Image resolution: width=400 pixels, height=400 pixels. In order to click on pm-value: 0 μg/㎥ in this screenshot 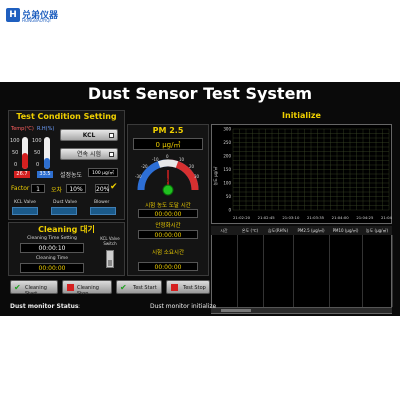, I will do `click(168, 144)`.